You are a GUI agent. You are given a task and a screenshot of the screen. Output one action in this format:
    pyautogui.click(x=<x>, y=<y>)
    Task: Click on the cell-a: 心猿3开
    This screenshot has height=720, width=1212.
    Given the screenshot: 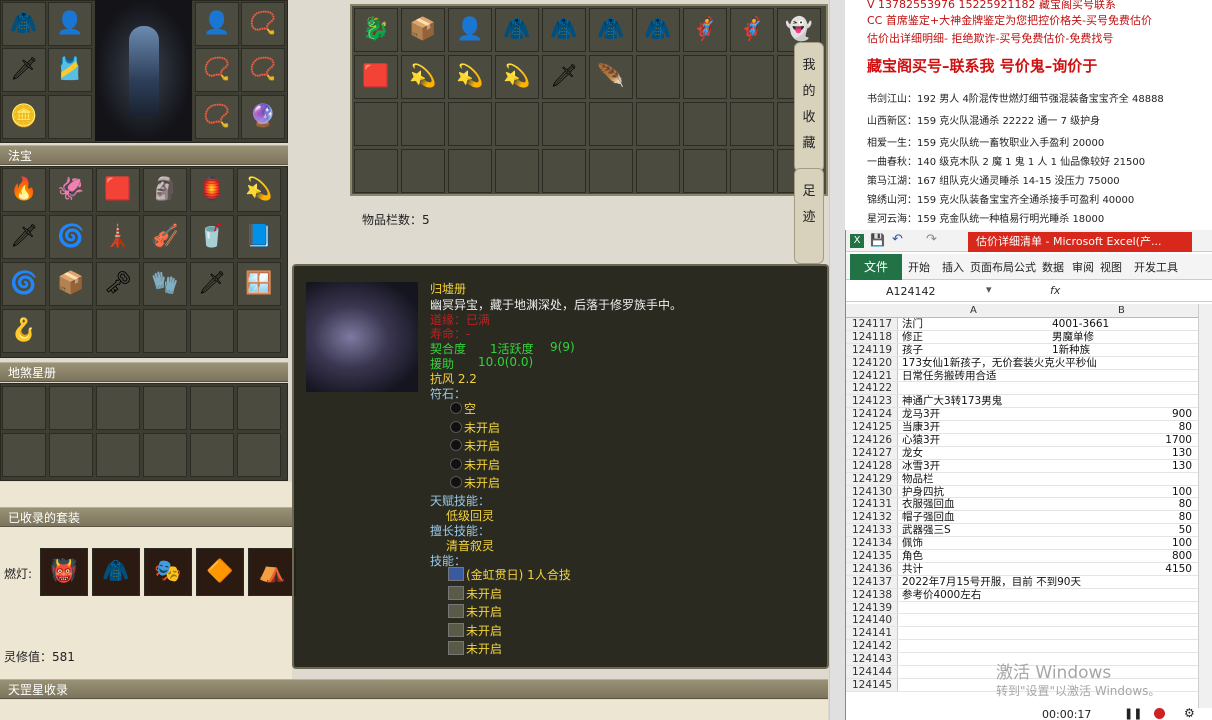 What is the action you would take?
    pyautogui.click(x=921, y=440)
    